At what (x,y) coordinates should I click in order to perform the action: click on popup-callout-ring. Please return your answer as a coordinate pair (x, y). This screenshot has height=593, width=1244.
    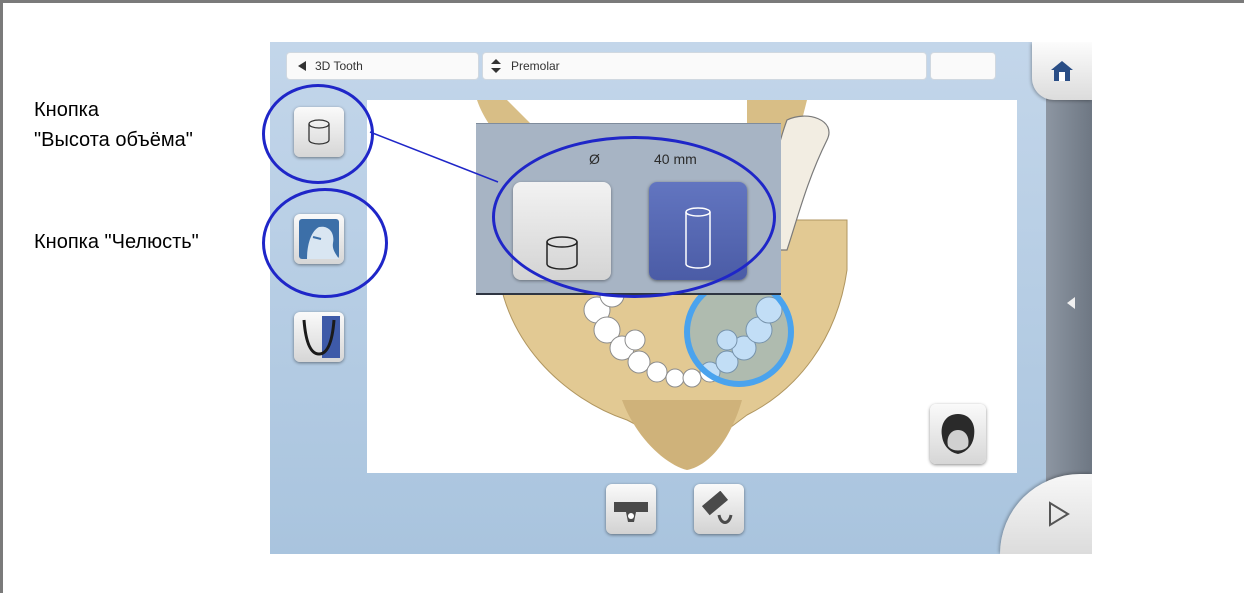
    Looking at the image, I should click on (634, 217).